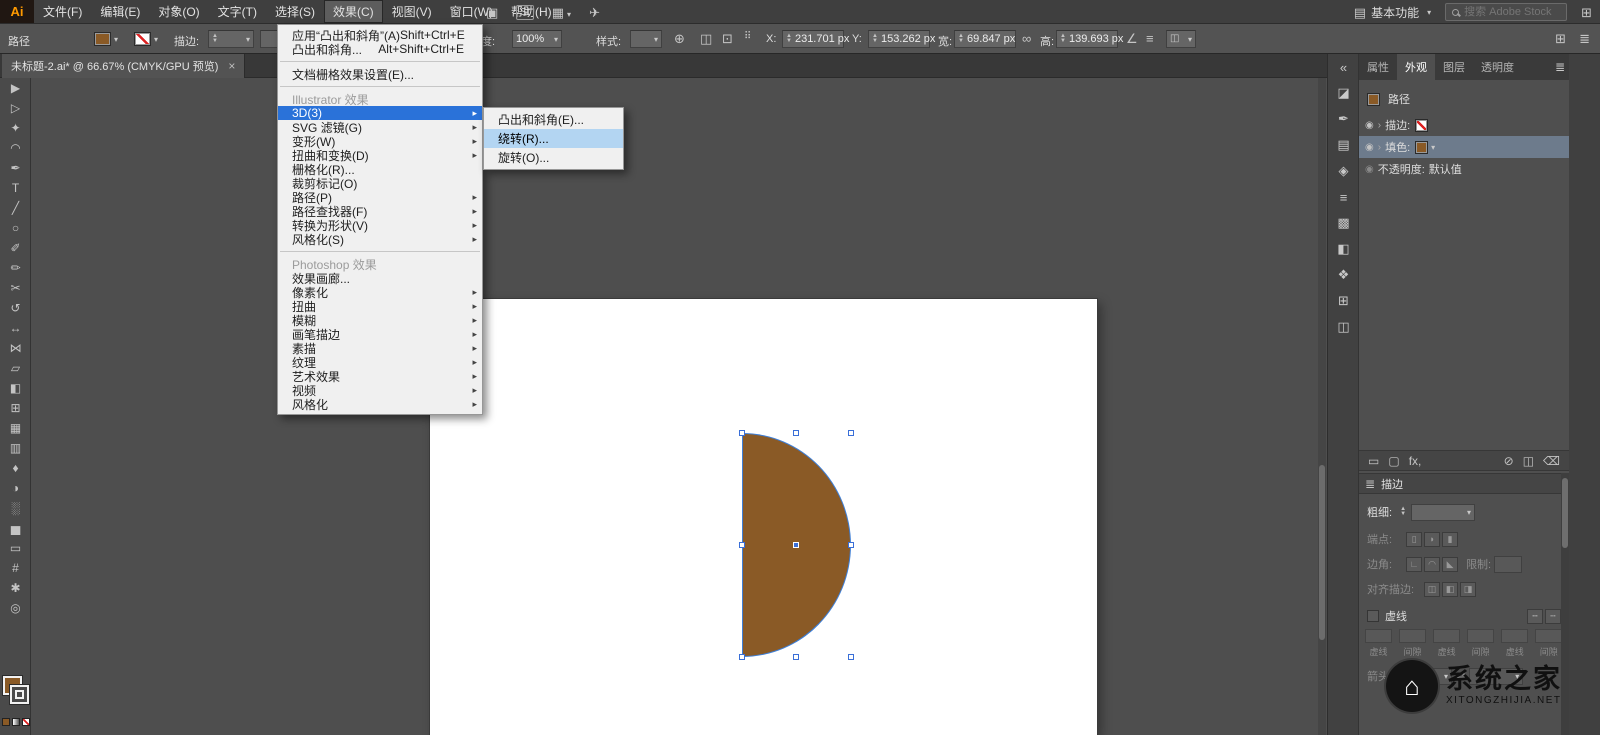 Image resolution: width=1600 pixels, height=735 pixels. I want to click on stroke-panel-header: ≣ 描边, so click(1464, 483).